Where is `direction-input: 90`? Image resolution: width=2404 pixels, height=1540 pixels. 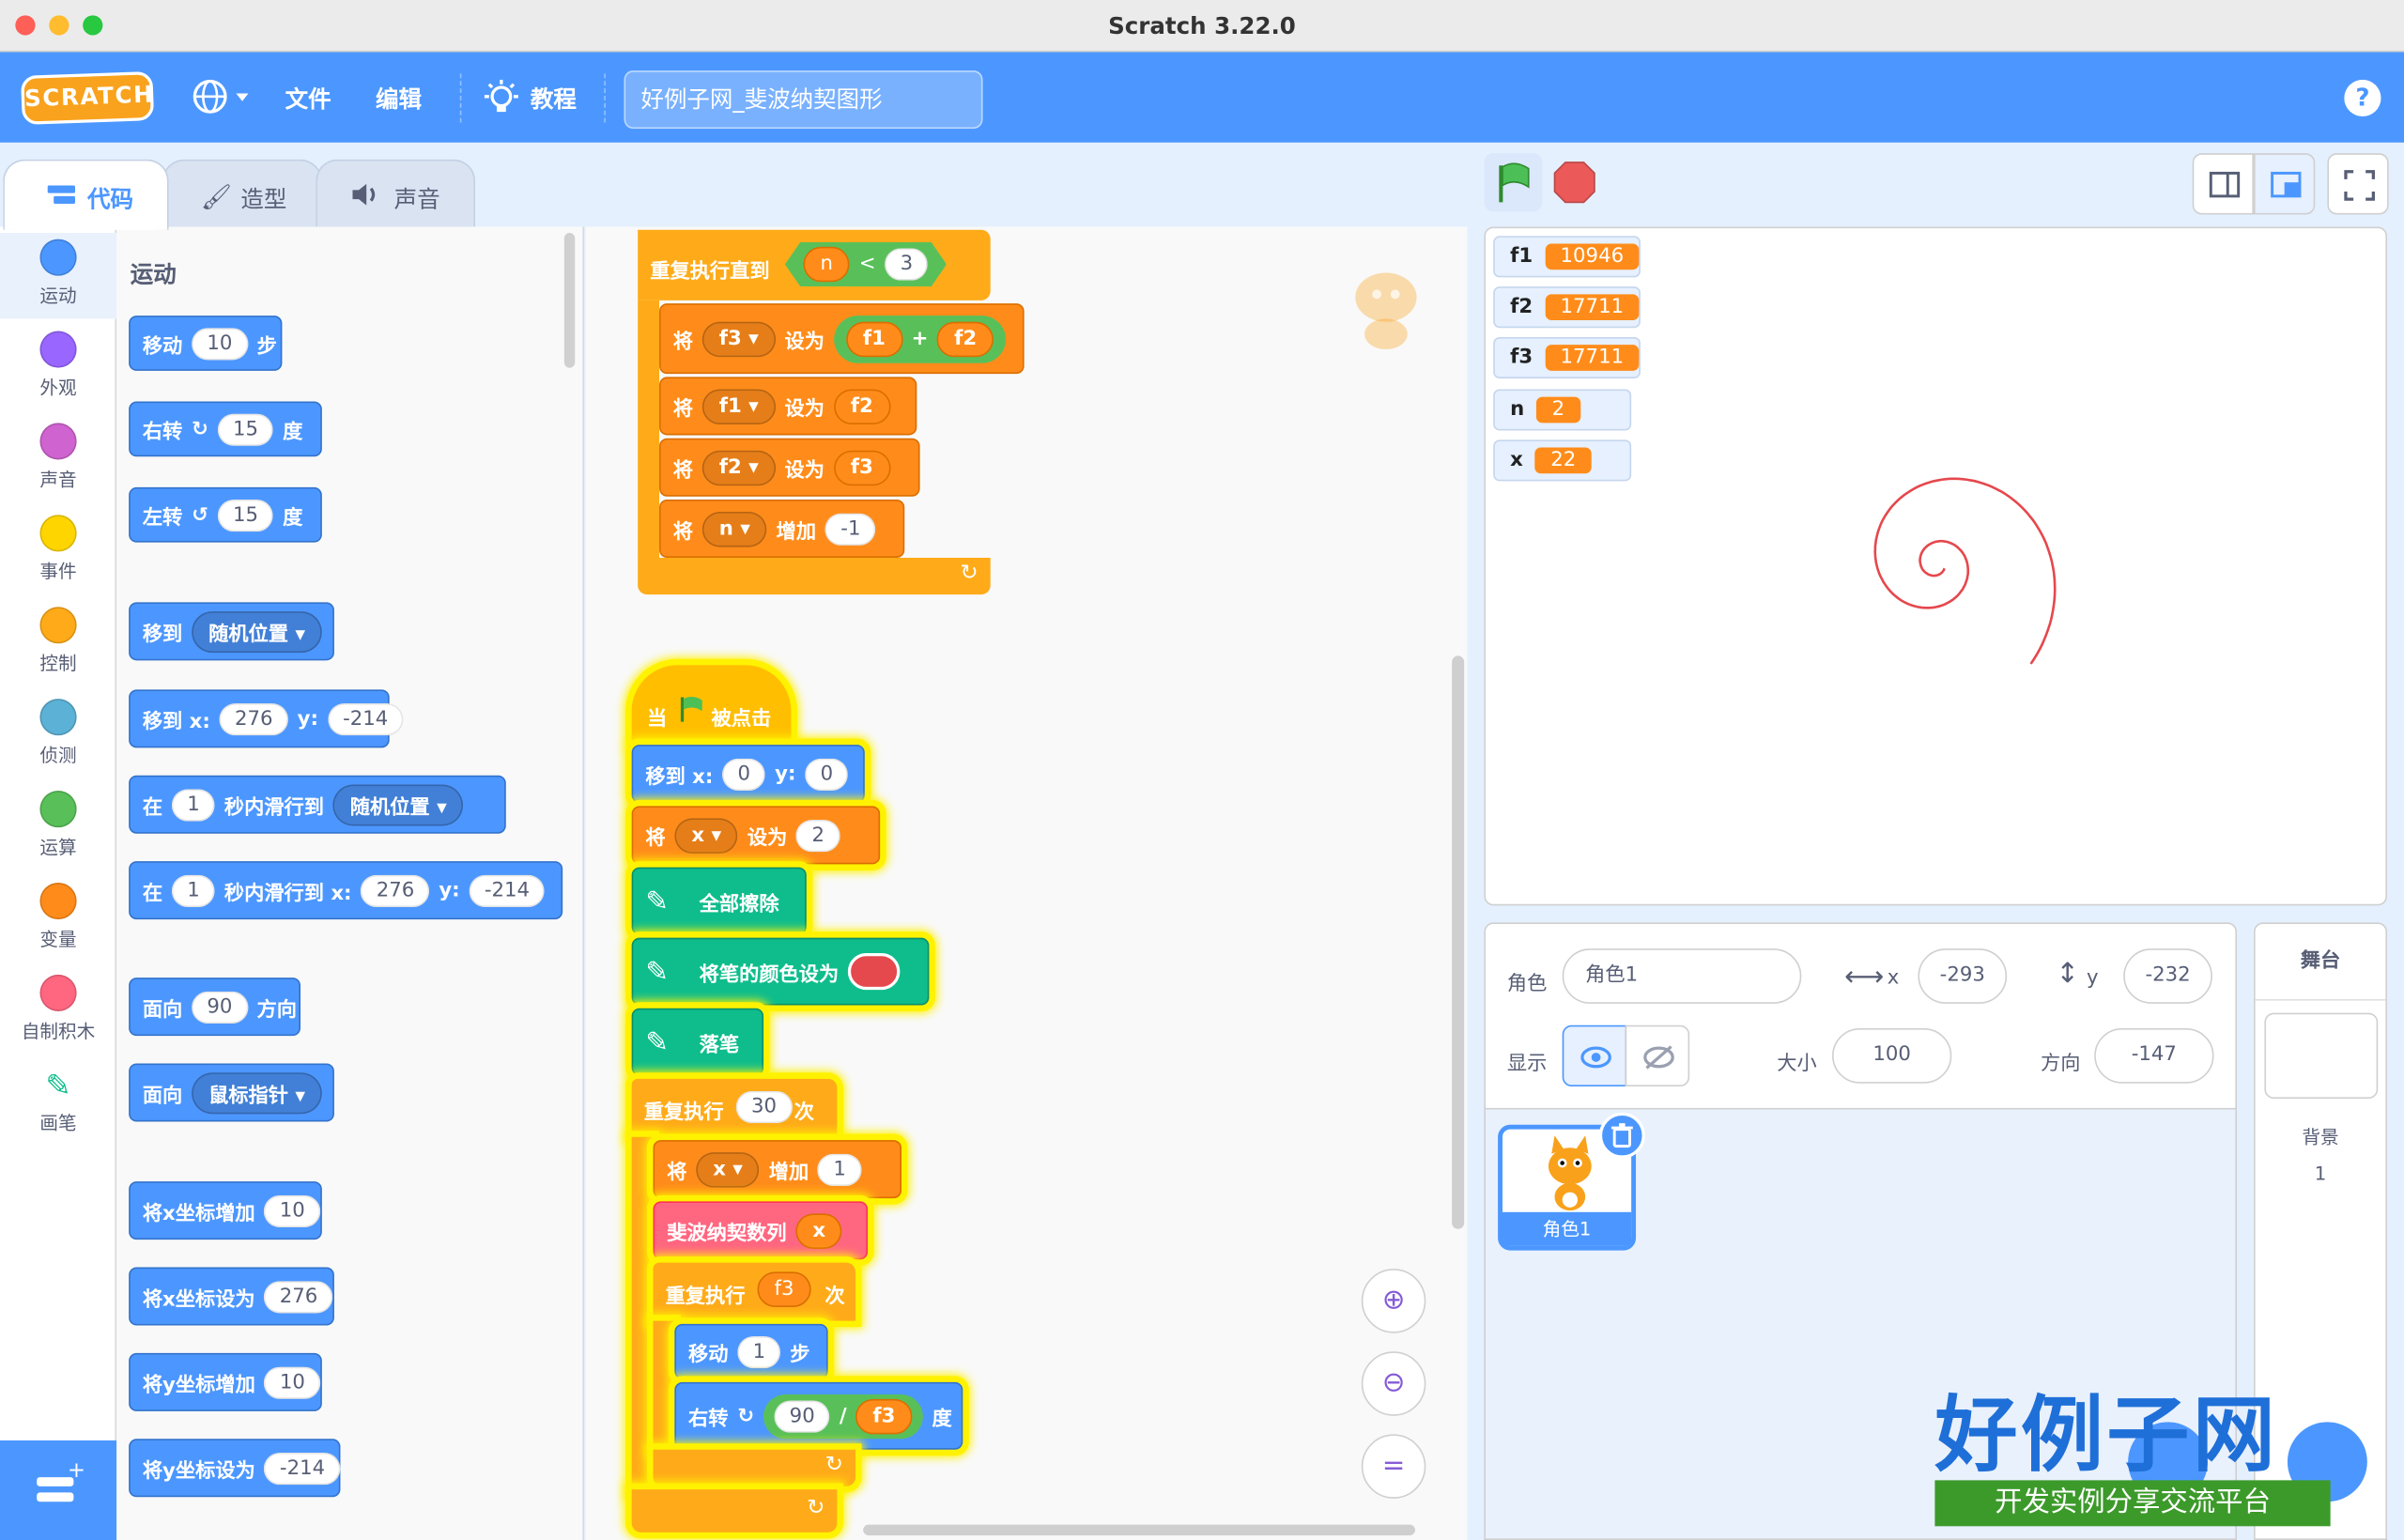
direction-input: 90 is located at coordinates (220, 1007).